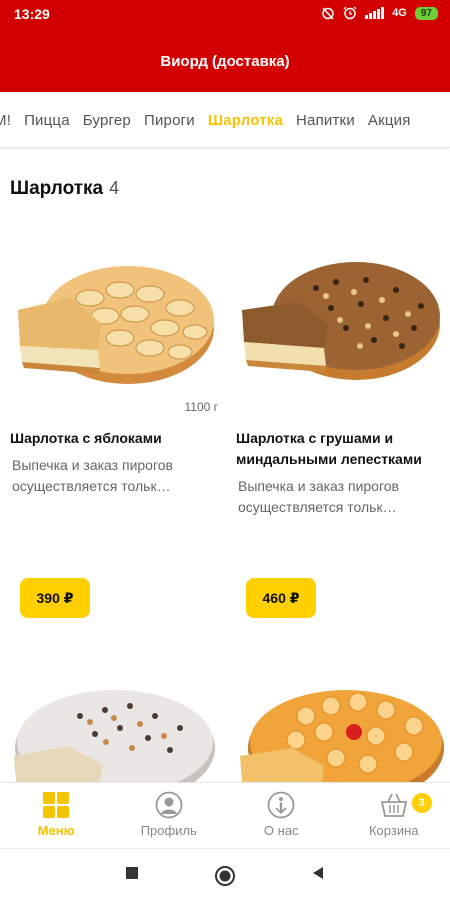 This screenshot has width=450, height=900. Describe the element at coordinates (57, 188) in the screenshot. I see `section-title: Шарлотка` at that location.